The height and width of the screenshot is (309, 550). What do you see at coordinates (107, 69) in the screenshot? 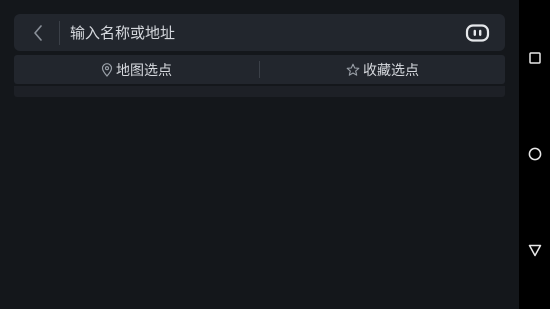
I see `location-pin-icon` at bounding box center [107, 69].